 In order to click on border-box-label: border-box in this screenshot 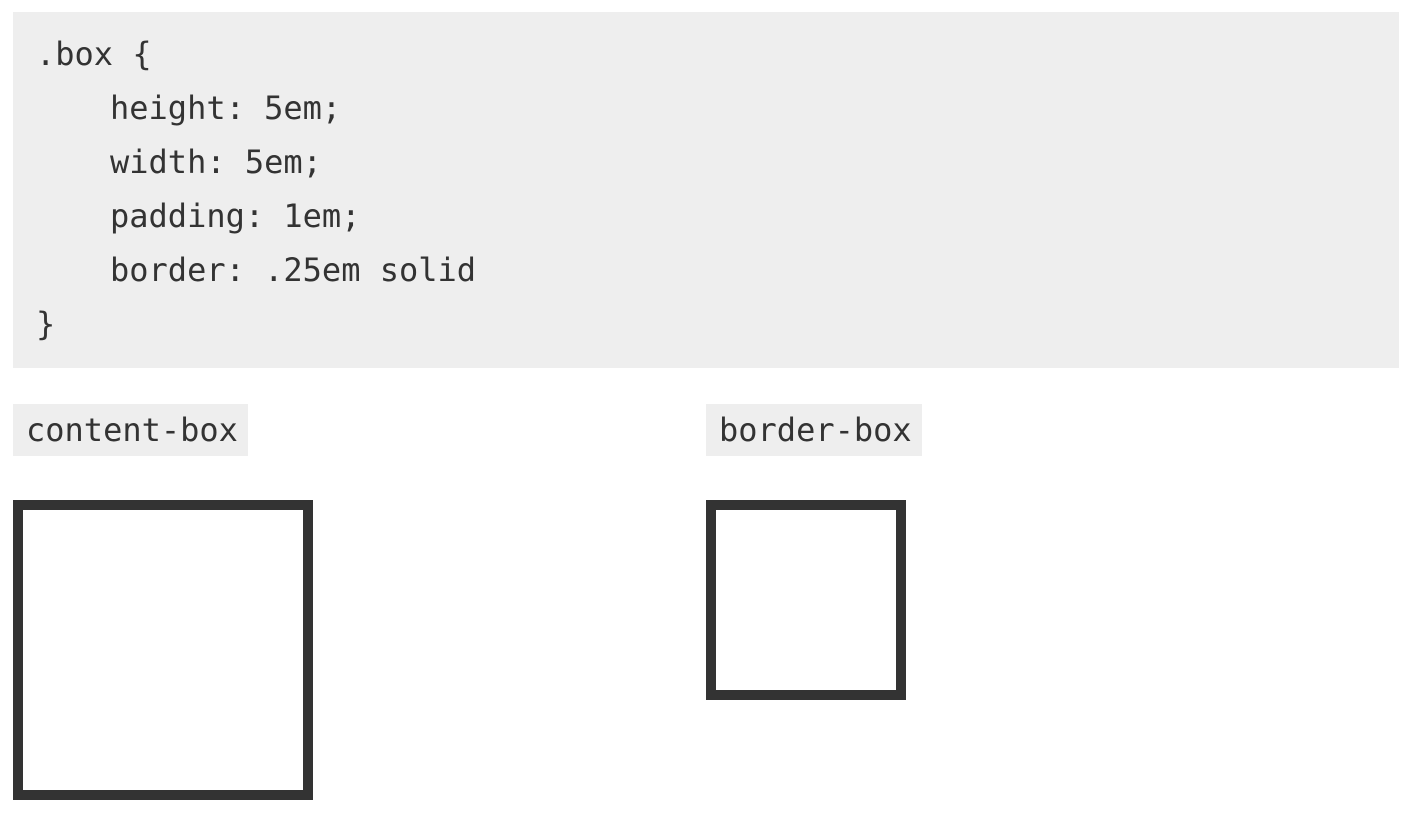, I will do `click(814, 430)`.